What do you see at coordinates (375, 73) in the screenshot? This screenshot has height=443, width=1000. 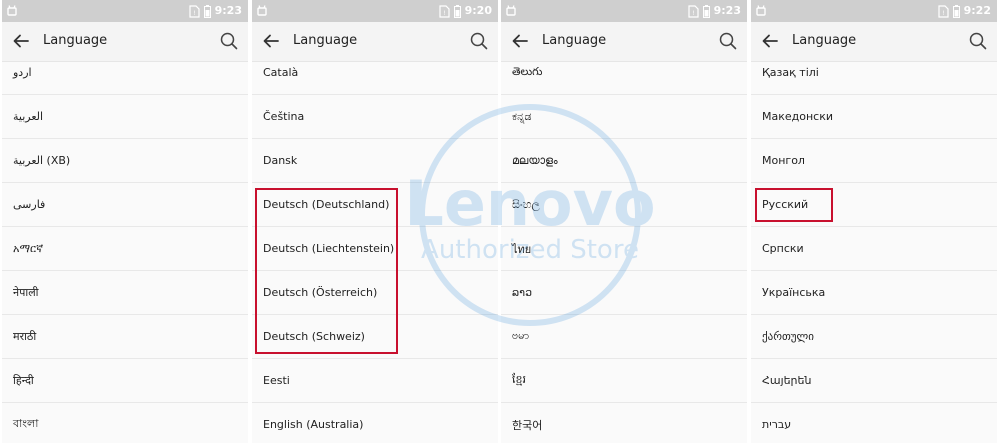 I see `language-item-catalan: Català` at bounding box center [375, 73].